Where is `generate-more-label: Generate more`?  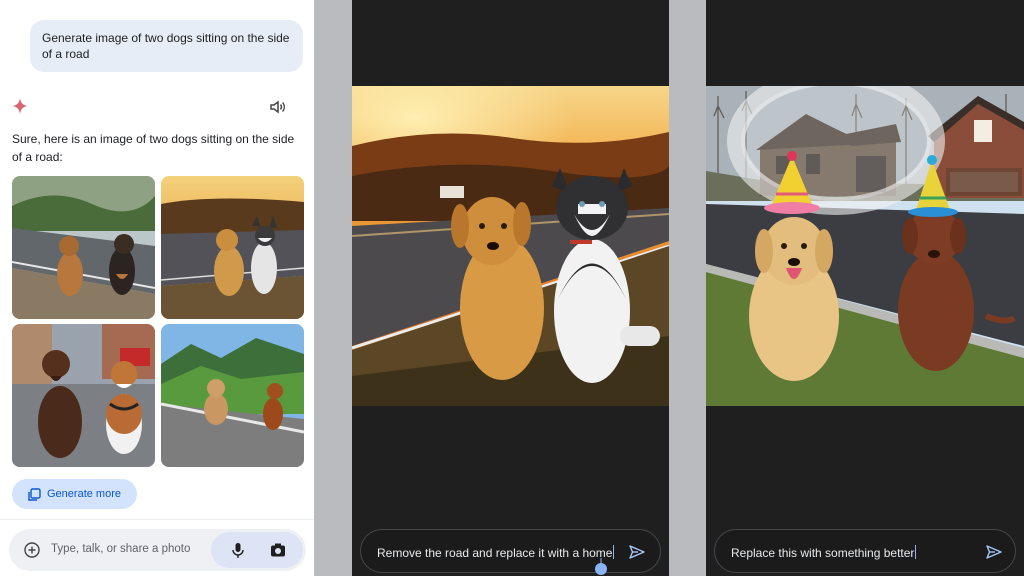
generate-more-label: Generate more is located at coordinates (84, 494).